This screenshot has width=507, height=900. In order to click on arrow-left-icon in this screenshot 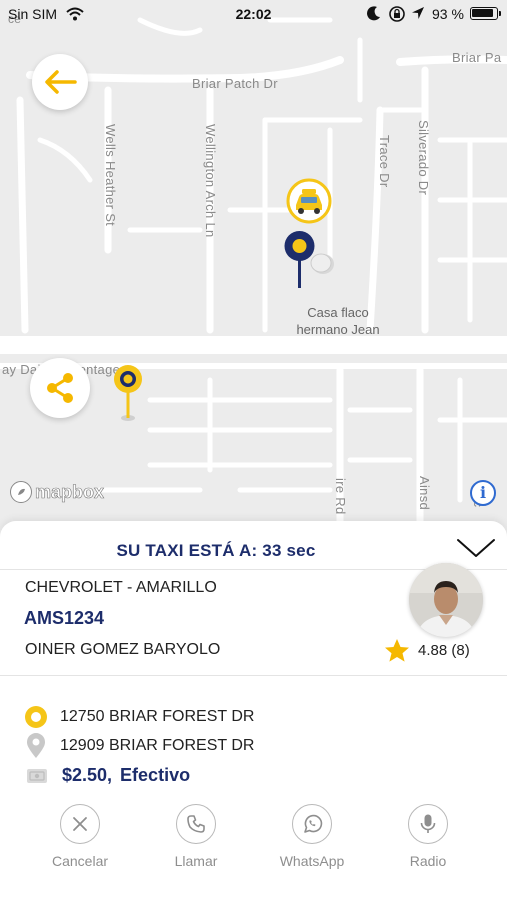, I will do `click(61, 82)`.